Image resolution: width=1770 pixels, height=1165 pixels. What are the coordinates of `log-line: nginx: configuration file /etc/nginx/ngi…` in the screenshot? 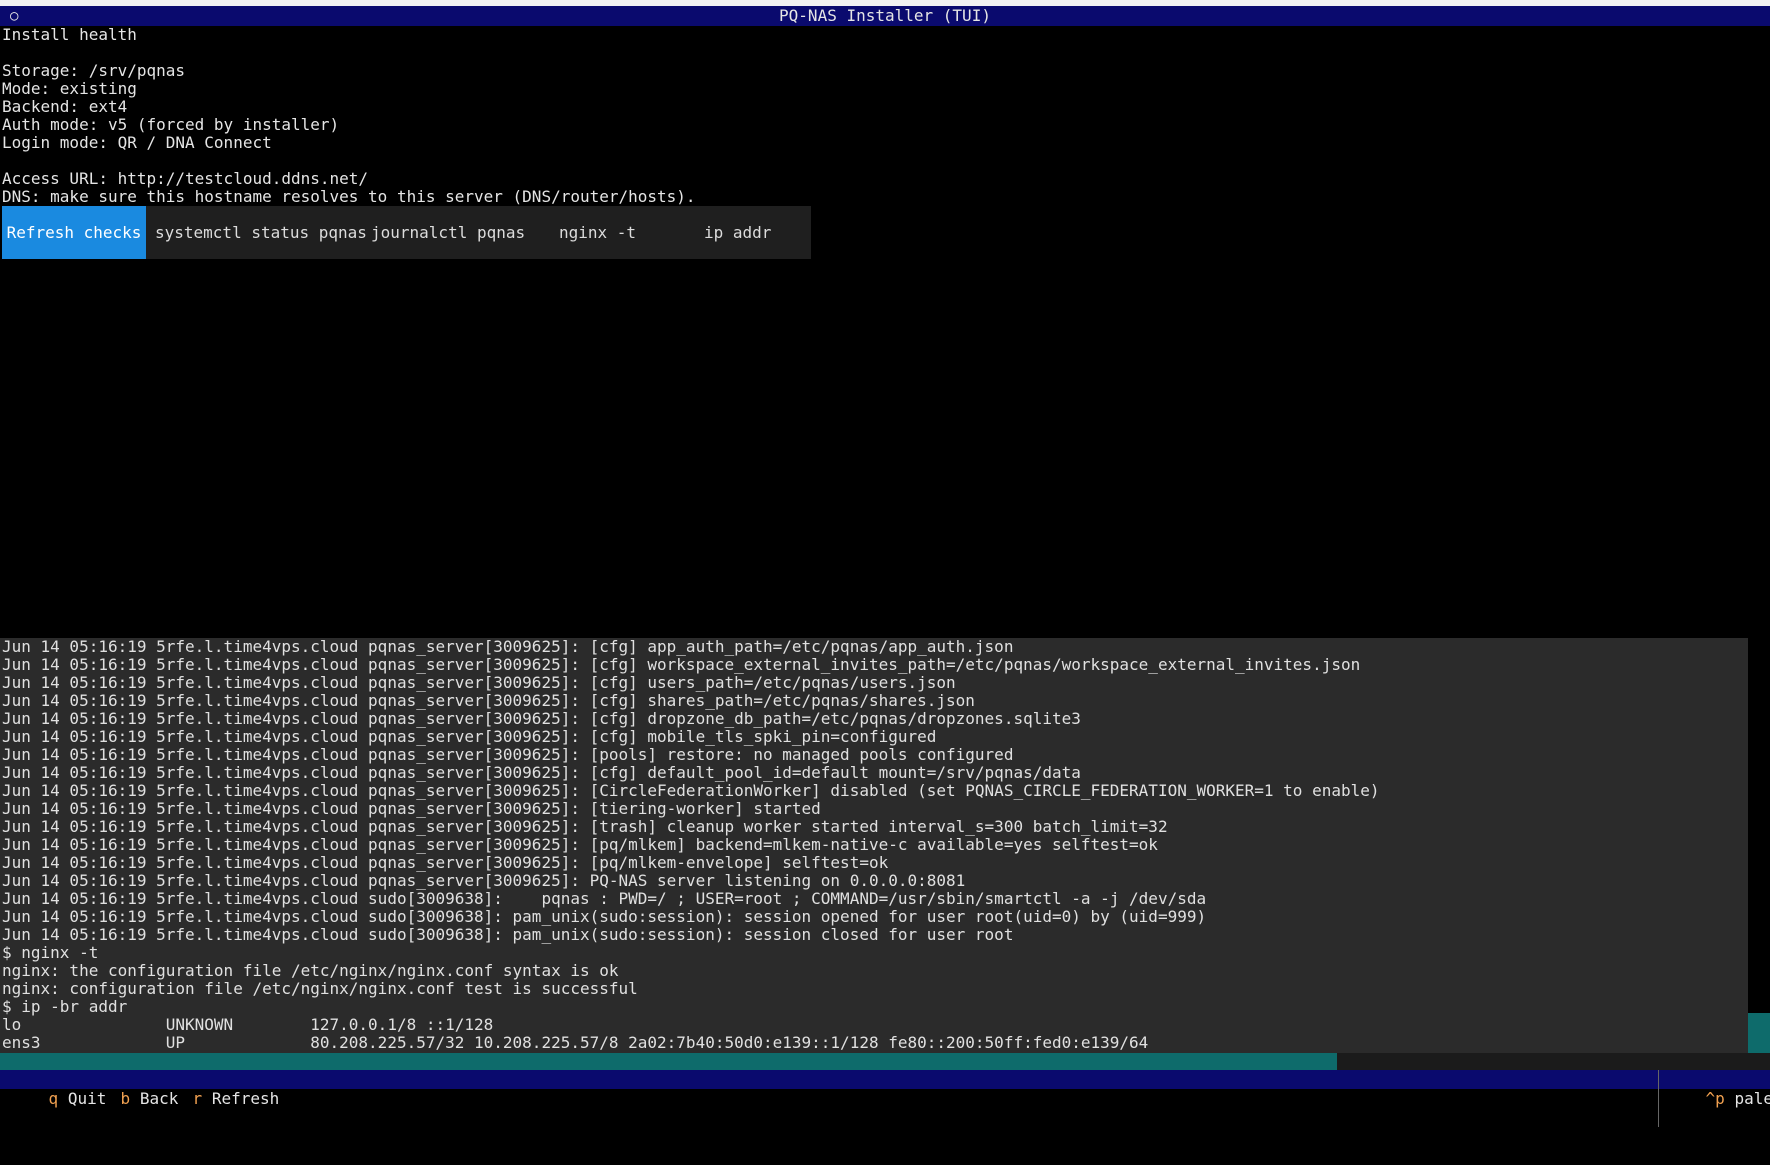 It's located at (320, 988).